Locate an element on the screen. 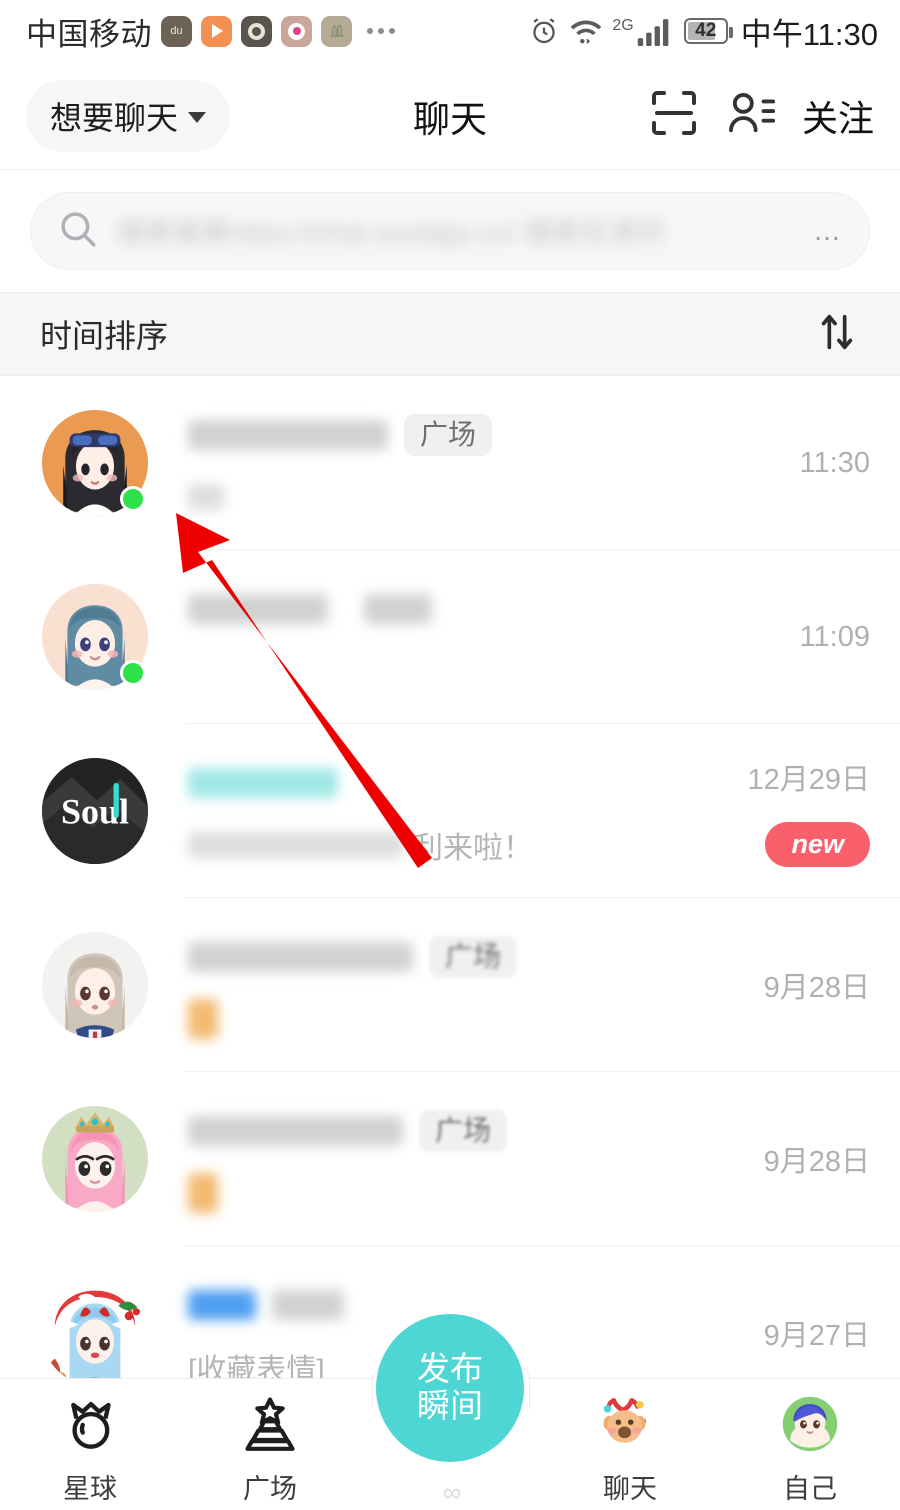 The image size is (900, 1510). weather-icon is located at coordinates (336, 31).